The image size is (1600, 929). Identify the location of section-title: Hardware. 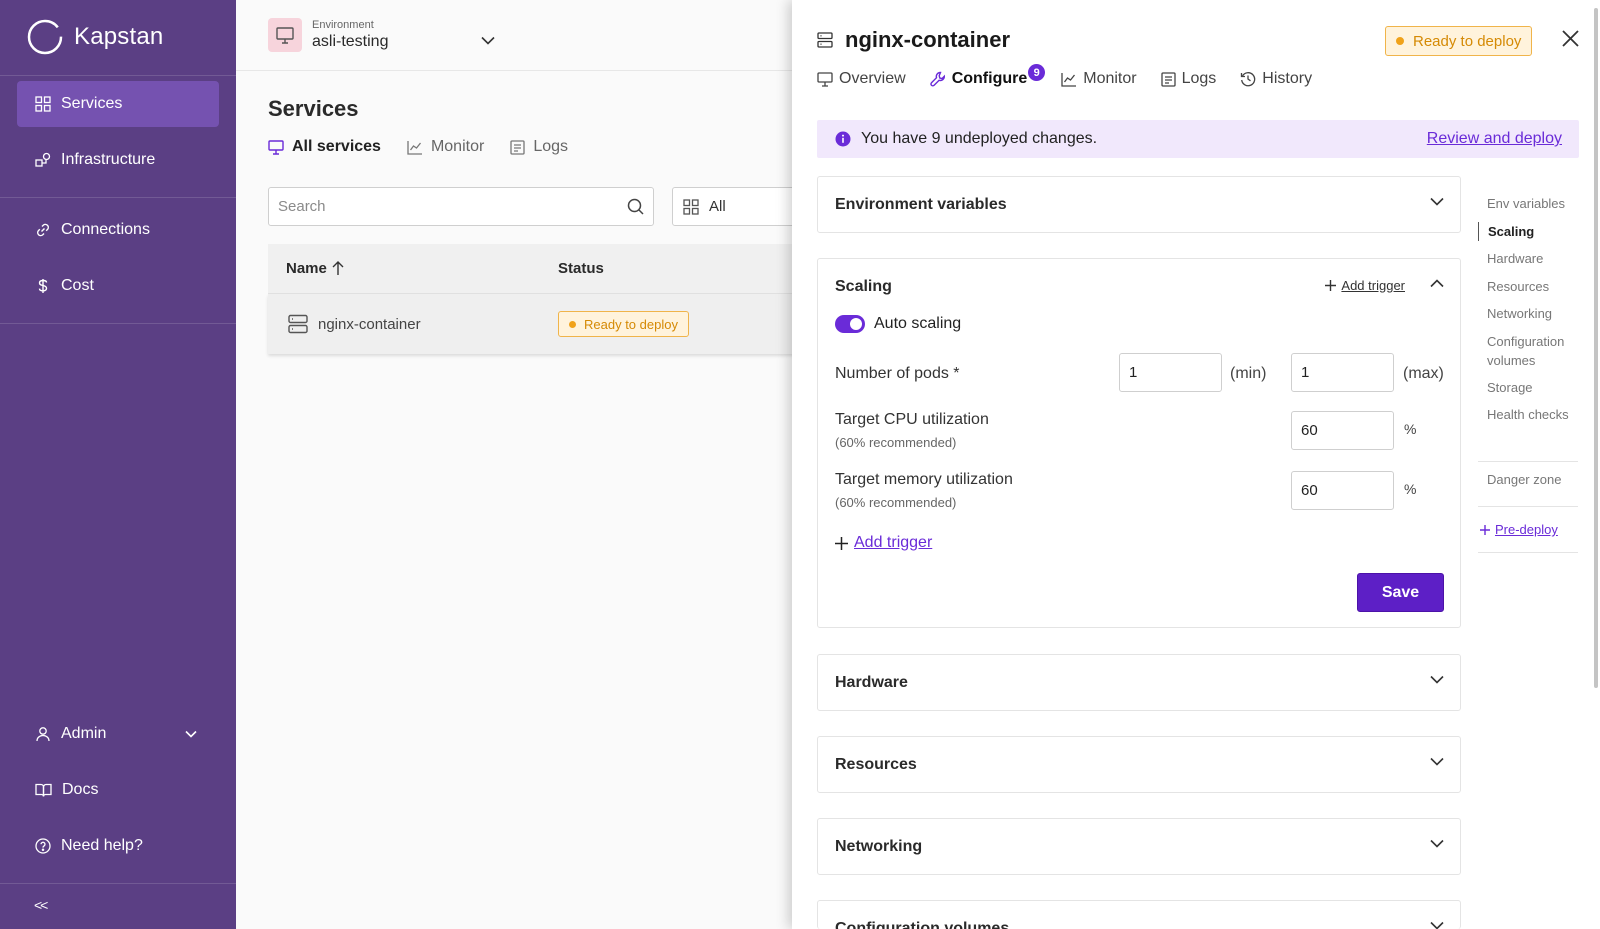
(871, 682).